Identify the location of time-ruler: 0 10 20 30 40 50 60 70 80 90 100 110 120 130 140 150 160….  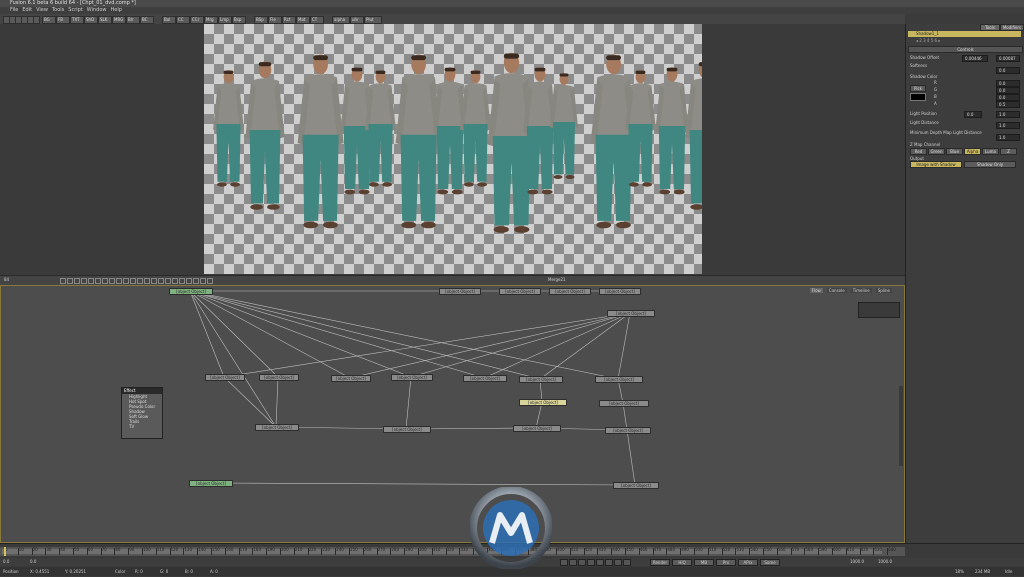
(452, 551).